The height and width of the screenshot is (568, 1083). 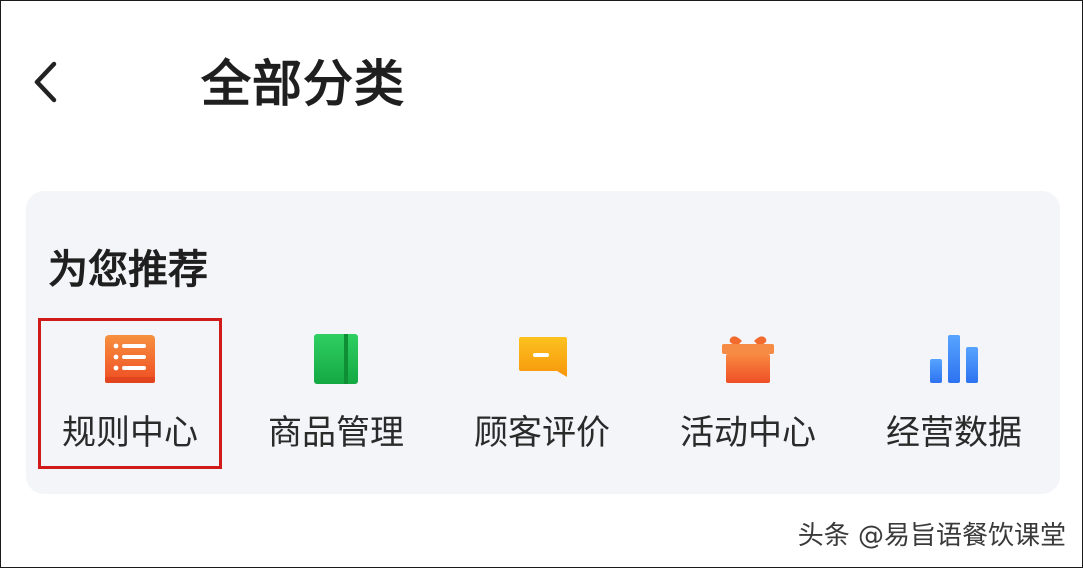 I want to click on category-item-business-data: 经营数据, so click(x=954, y=392).